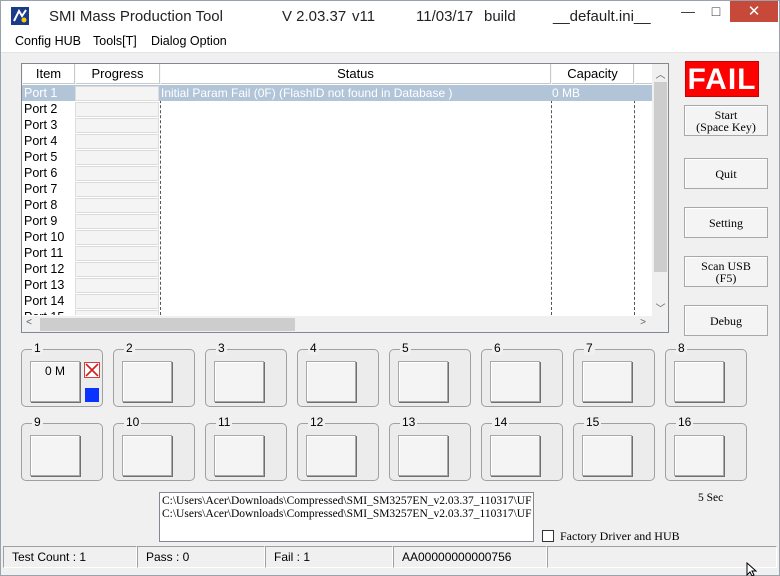  What do you see at coordinates (337, 109) in the screenshot?
I see `table-row: Port 2` at bounding box center [337, 109].